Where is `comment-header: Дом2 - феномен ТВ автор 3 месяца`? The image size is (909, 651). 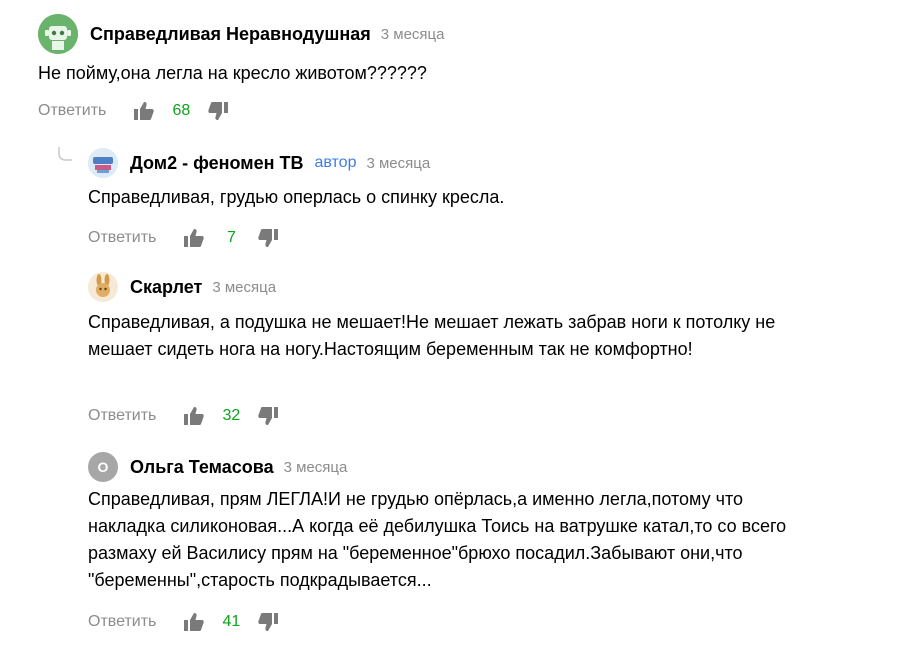 comment-header: Дом2 - феномен ТВ автор 3 месяца is located at coordinates (259, 163).